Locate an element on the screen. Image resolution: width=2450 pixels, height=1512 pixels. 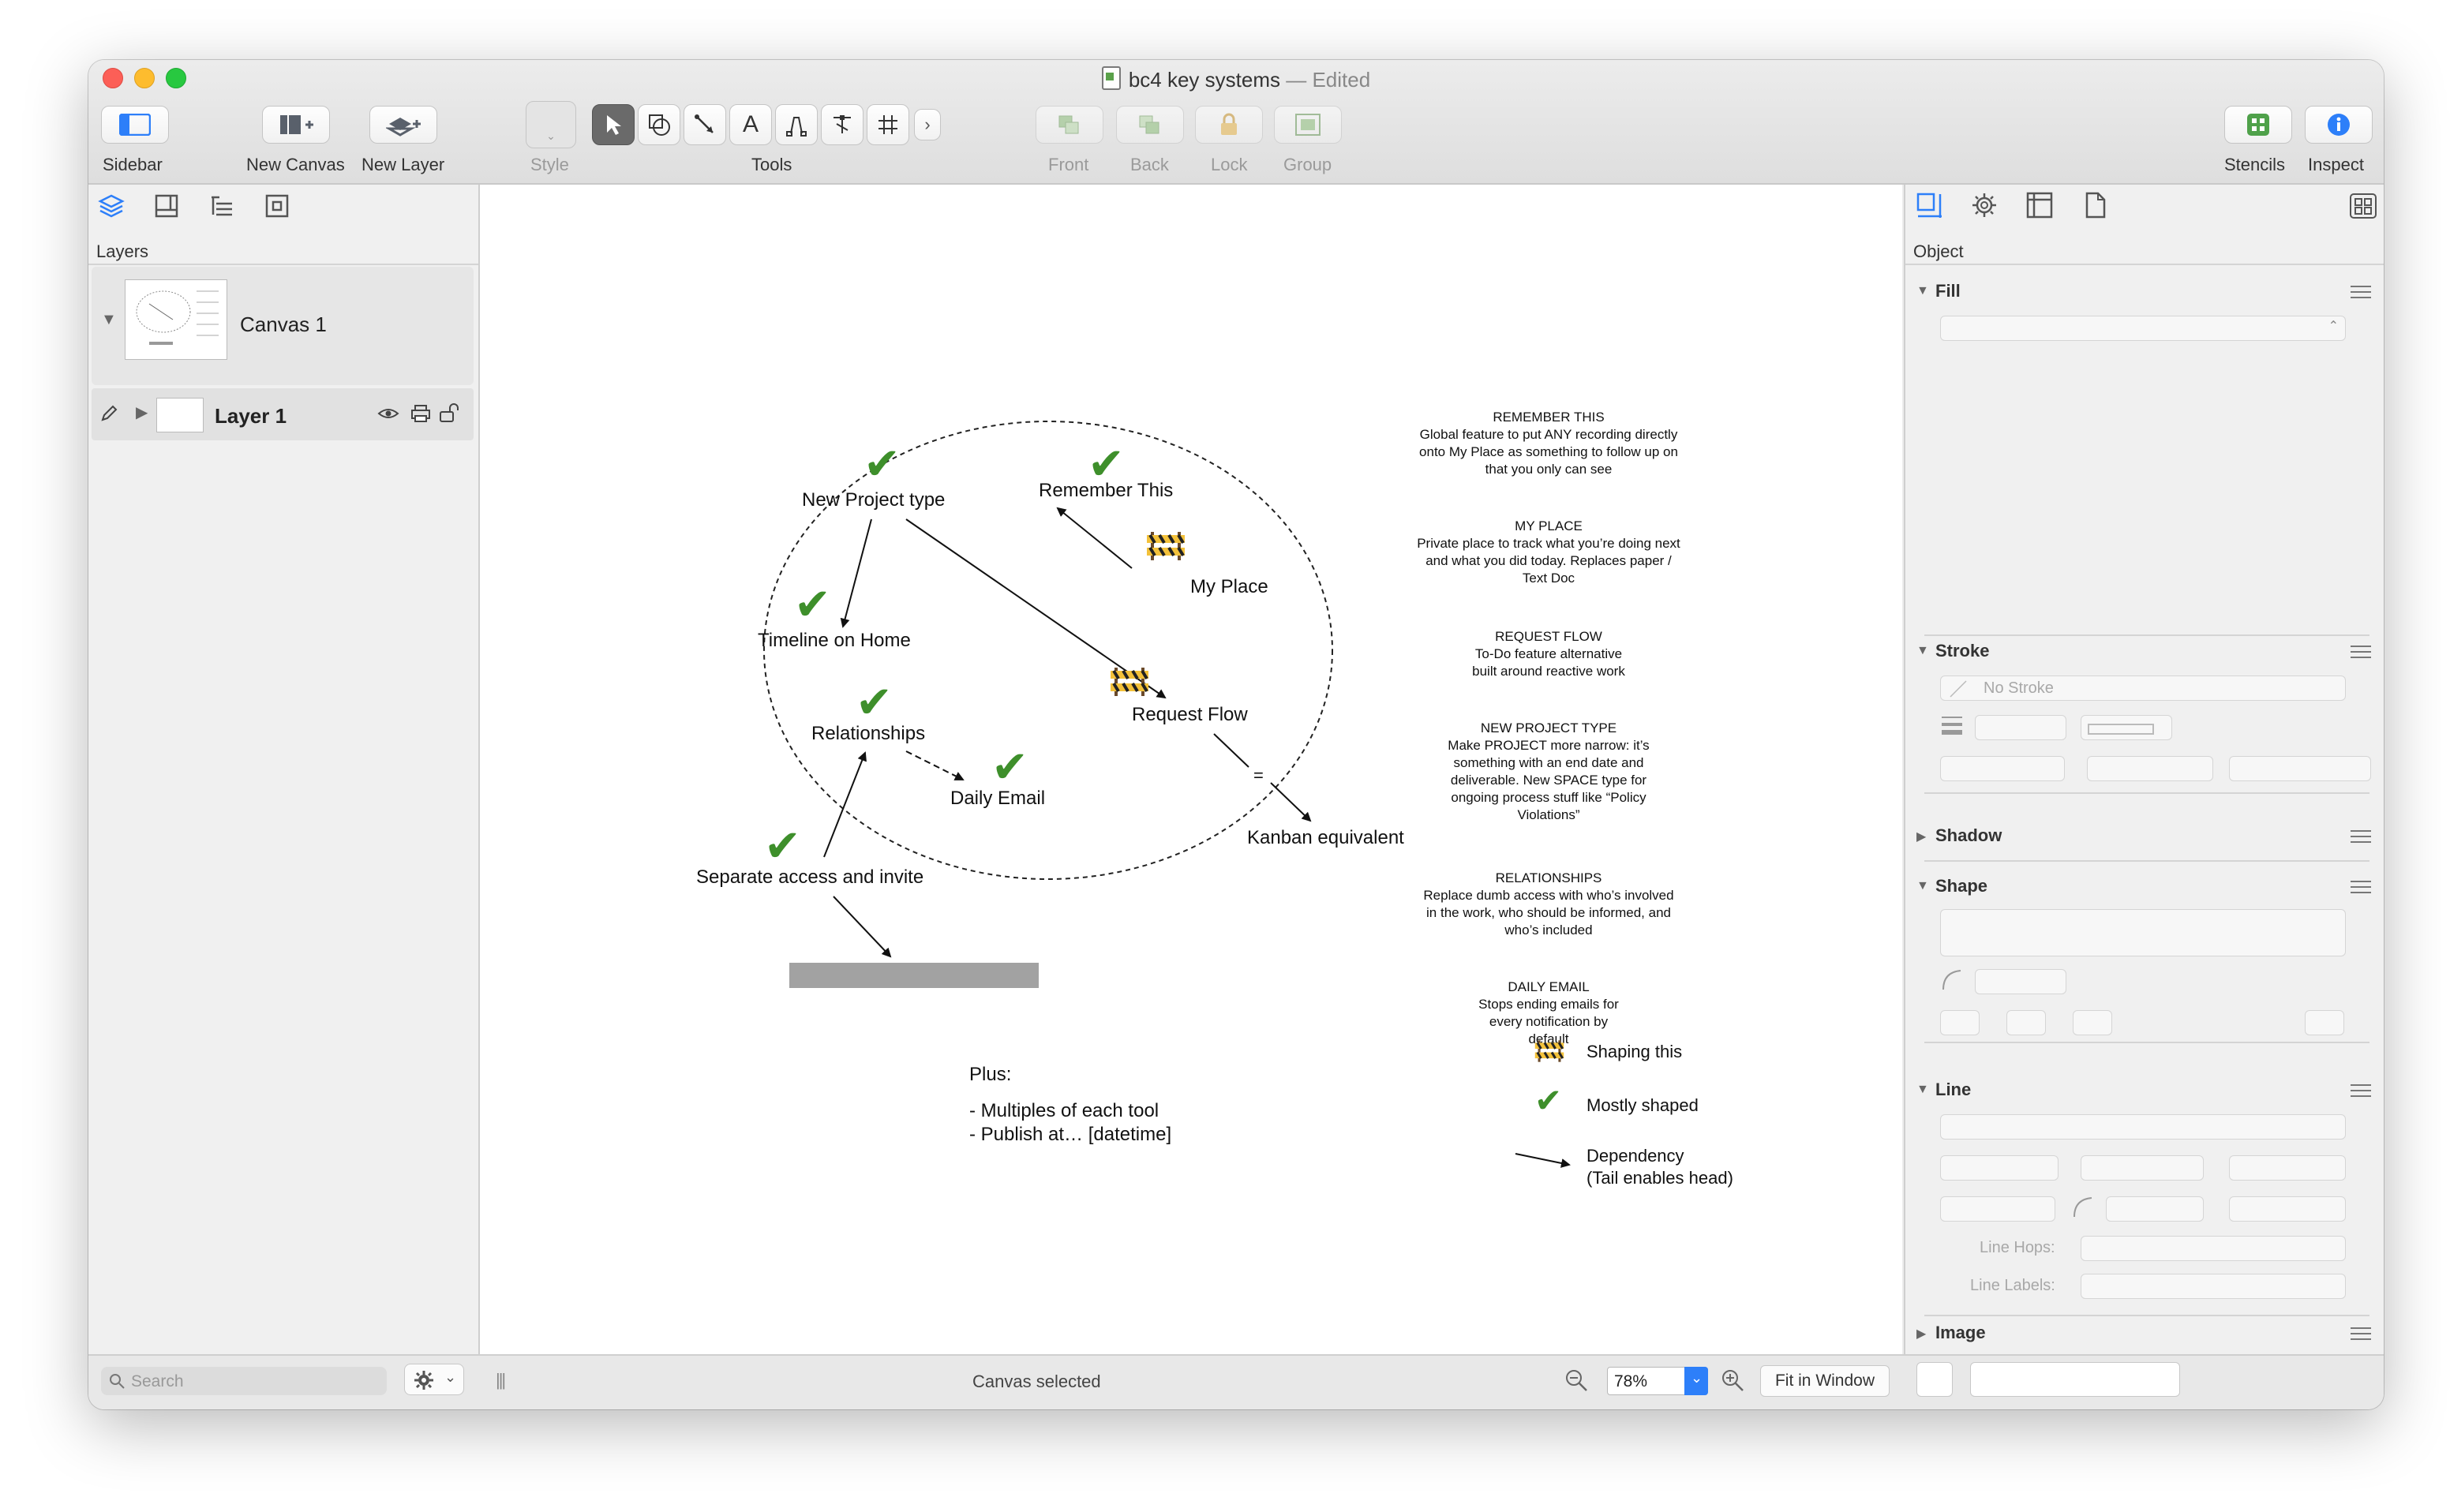
zoom-in-icon is located at coordinates (1733, 1381).